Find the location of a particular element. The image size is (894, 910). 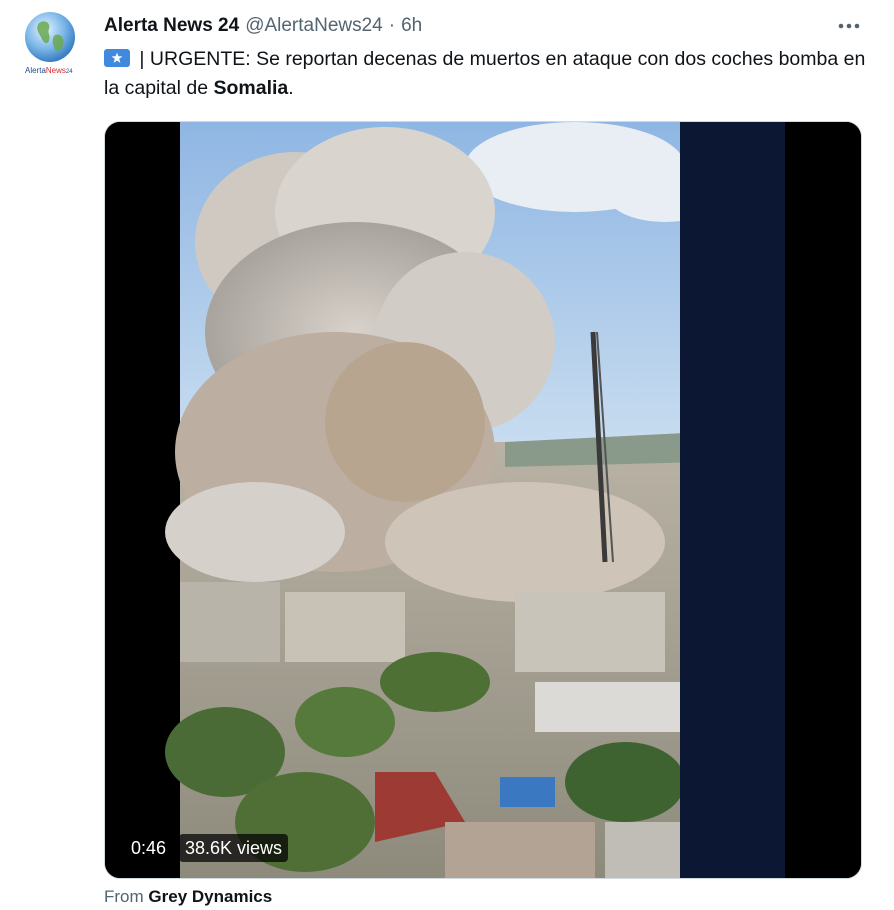

media-source: From Grey Dynamics is located at coordinates (188, 897).